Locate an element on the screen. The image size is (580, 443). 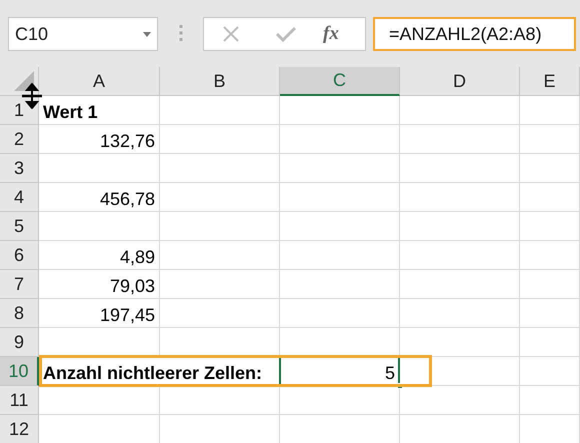
cell-value: 4,89 is located at coordinates (137, 257).